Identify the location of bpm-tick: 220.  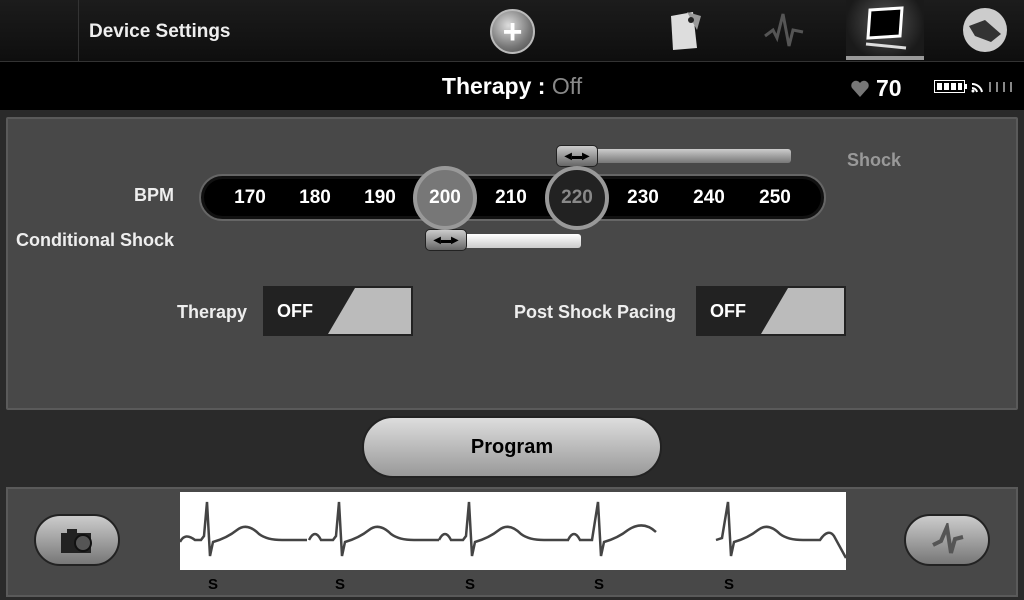
(577, 198).